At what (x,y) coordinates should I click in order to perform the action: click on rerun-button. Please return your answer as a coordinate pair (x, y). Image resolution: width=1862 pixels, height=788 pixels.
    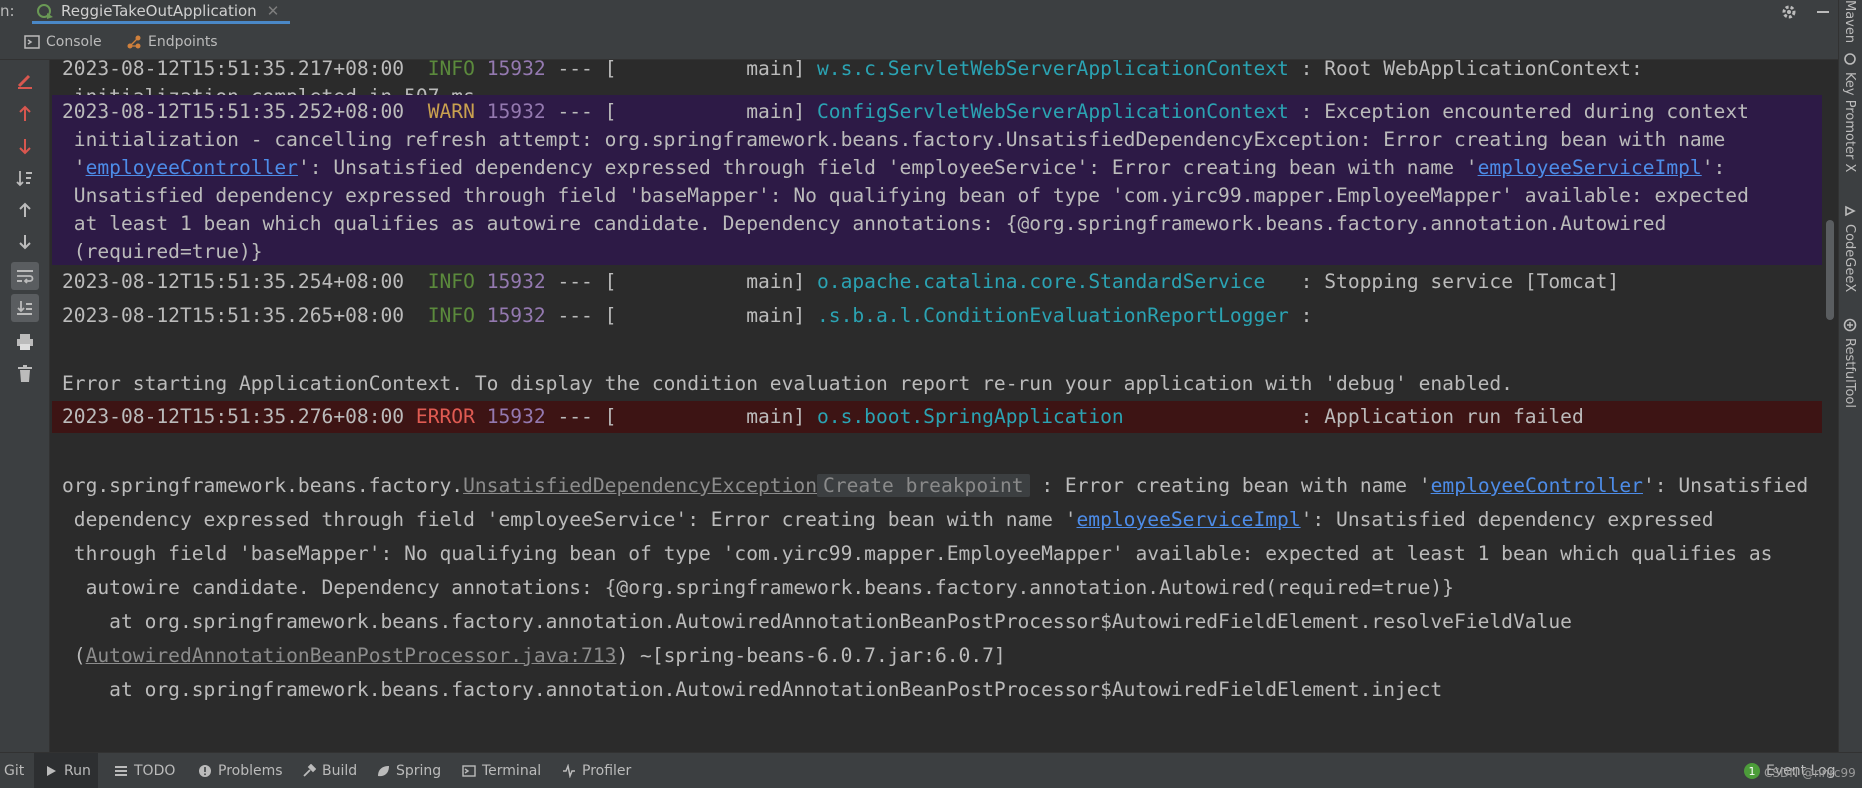
    Looking at the image, I should click on (25, 82).